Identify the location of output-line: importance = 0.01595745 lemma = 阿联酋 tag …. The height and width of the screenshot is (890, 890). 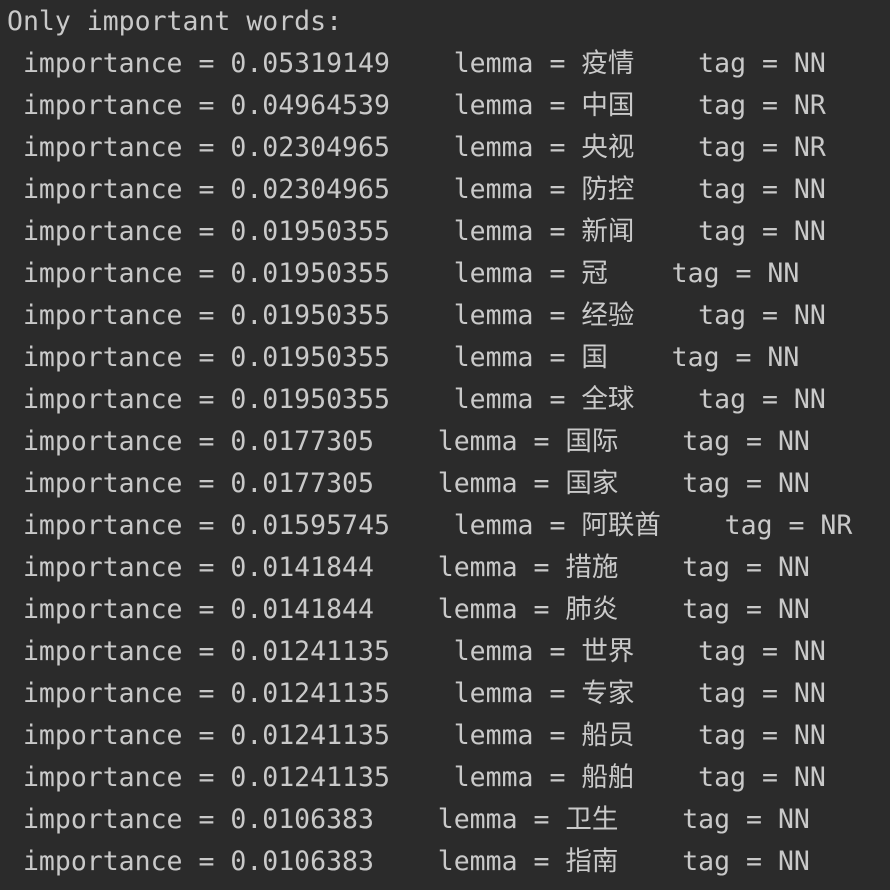
(430, 525).